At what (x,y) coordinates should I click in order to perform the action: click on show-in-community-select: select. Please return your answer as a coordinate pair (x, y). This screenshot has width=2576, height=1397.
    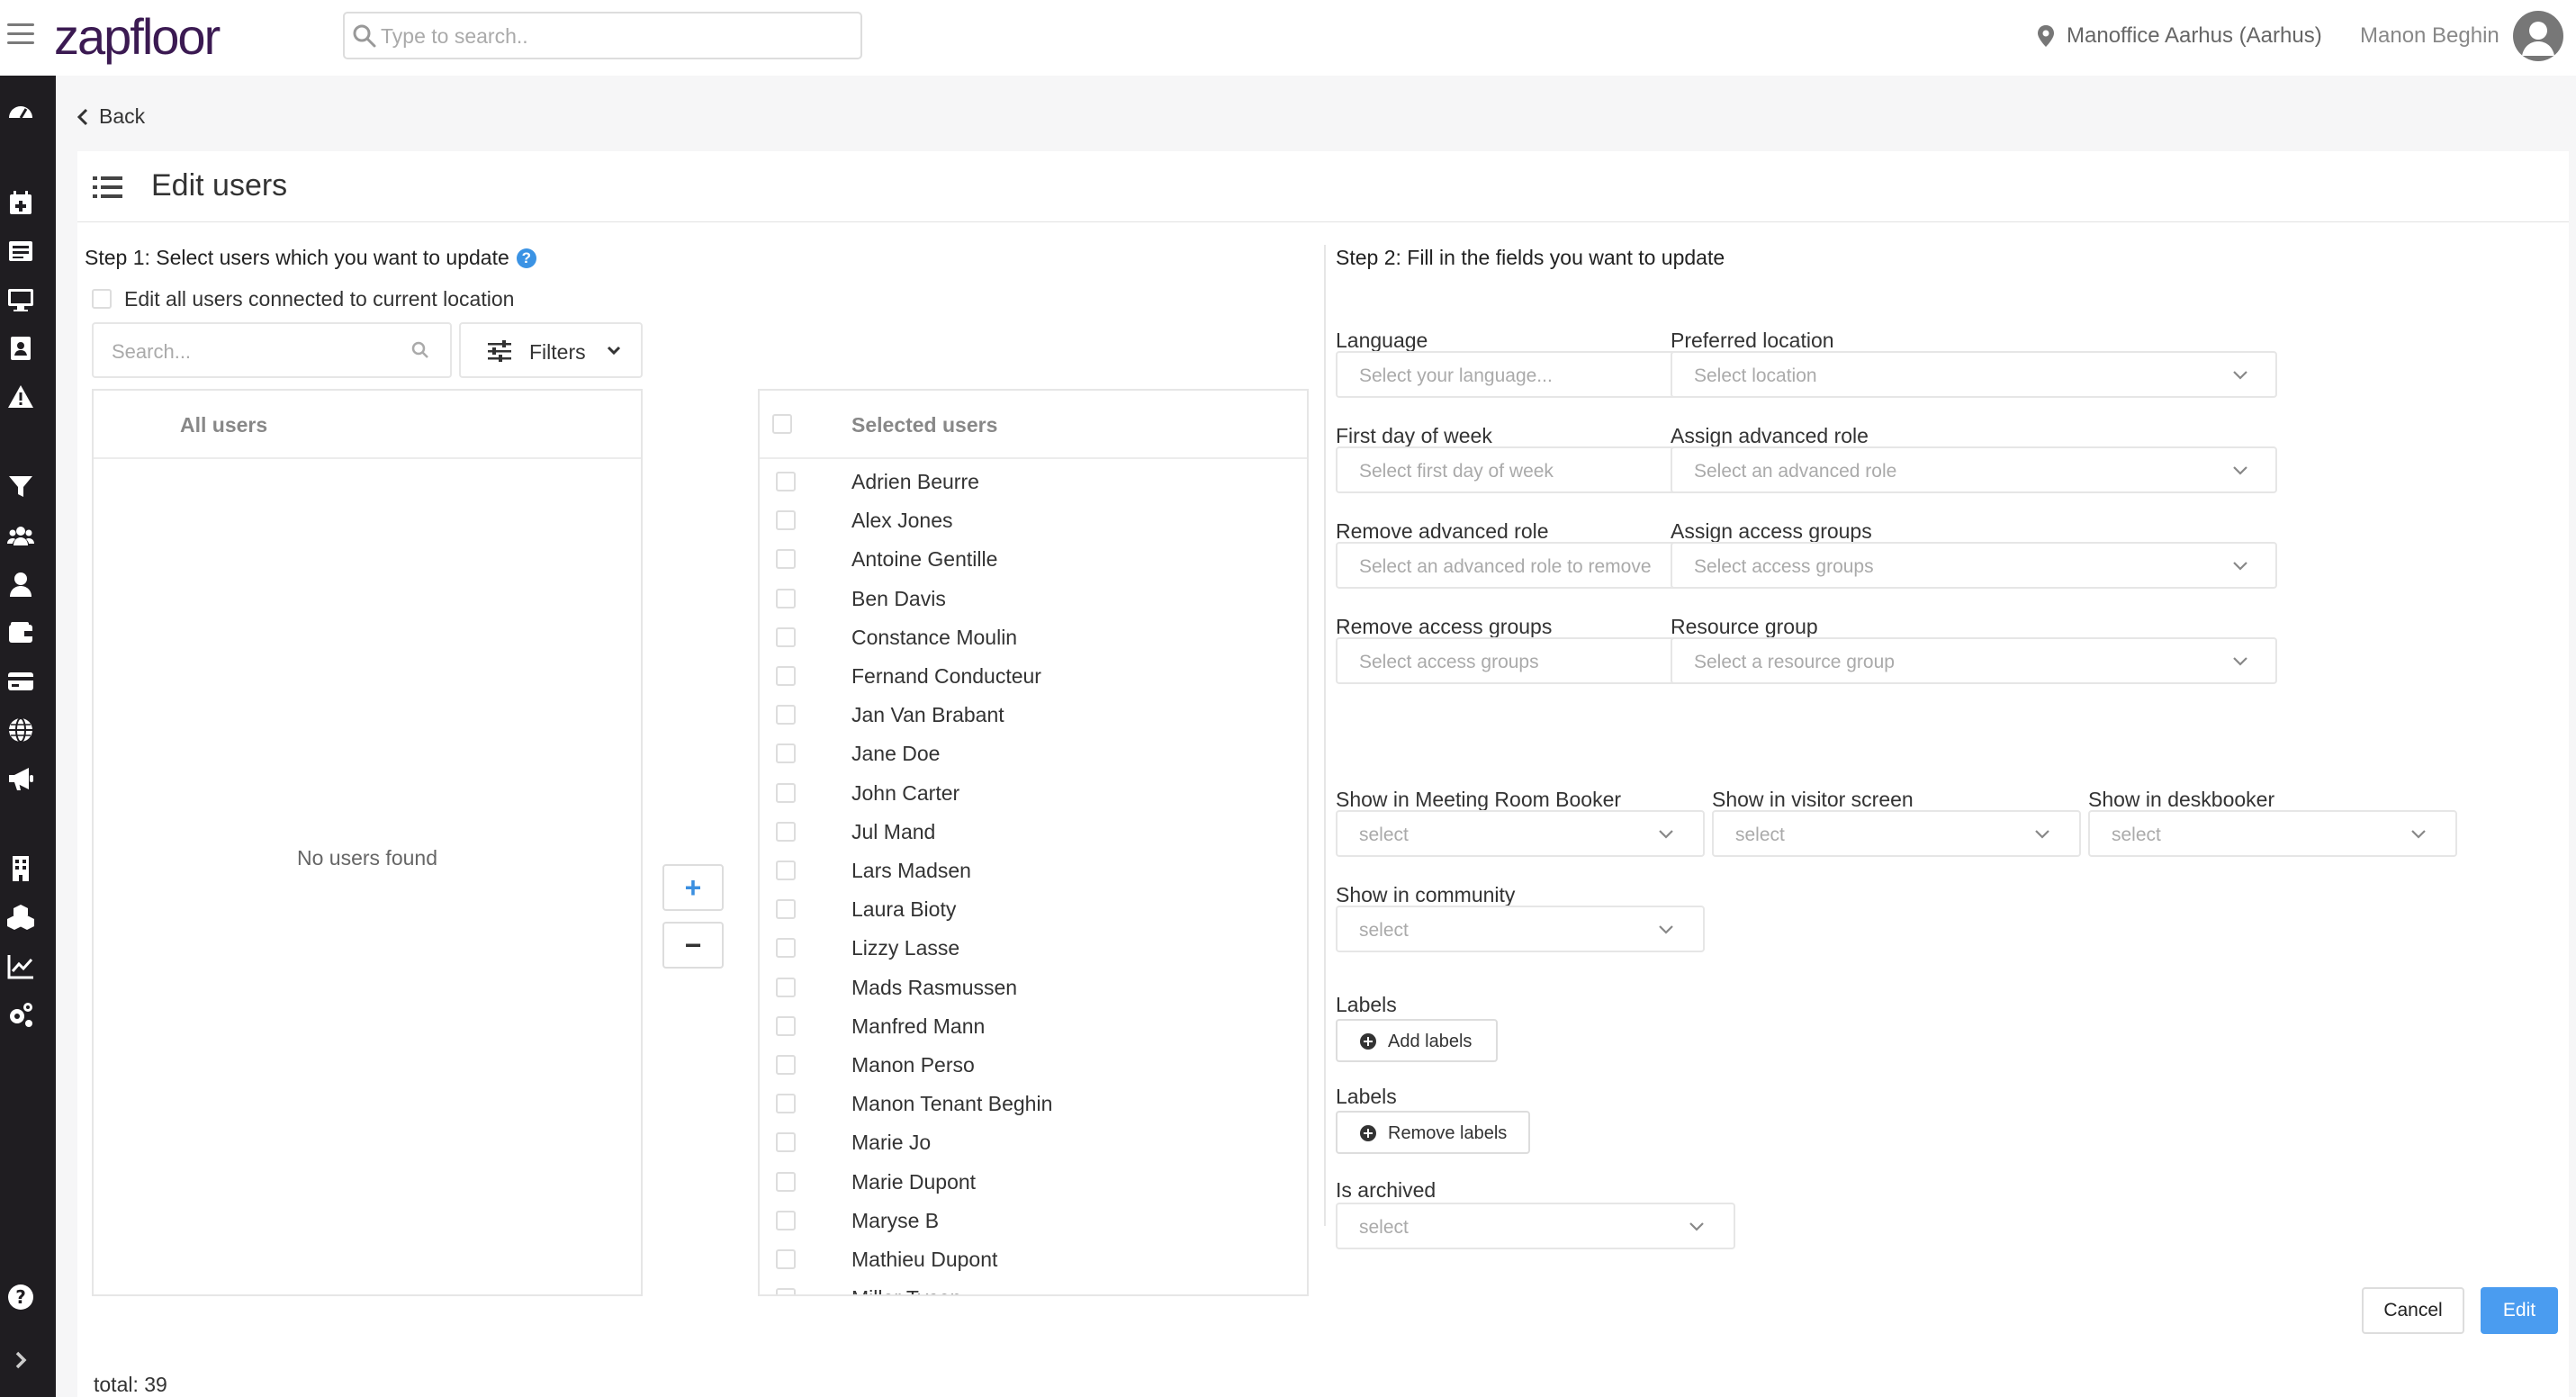
    Looking at the image, I should click on (1520, 929).